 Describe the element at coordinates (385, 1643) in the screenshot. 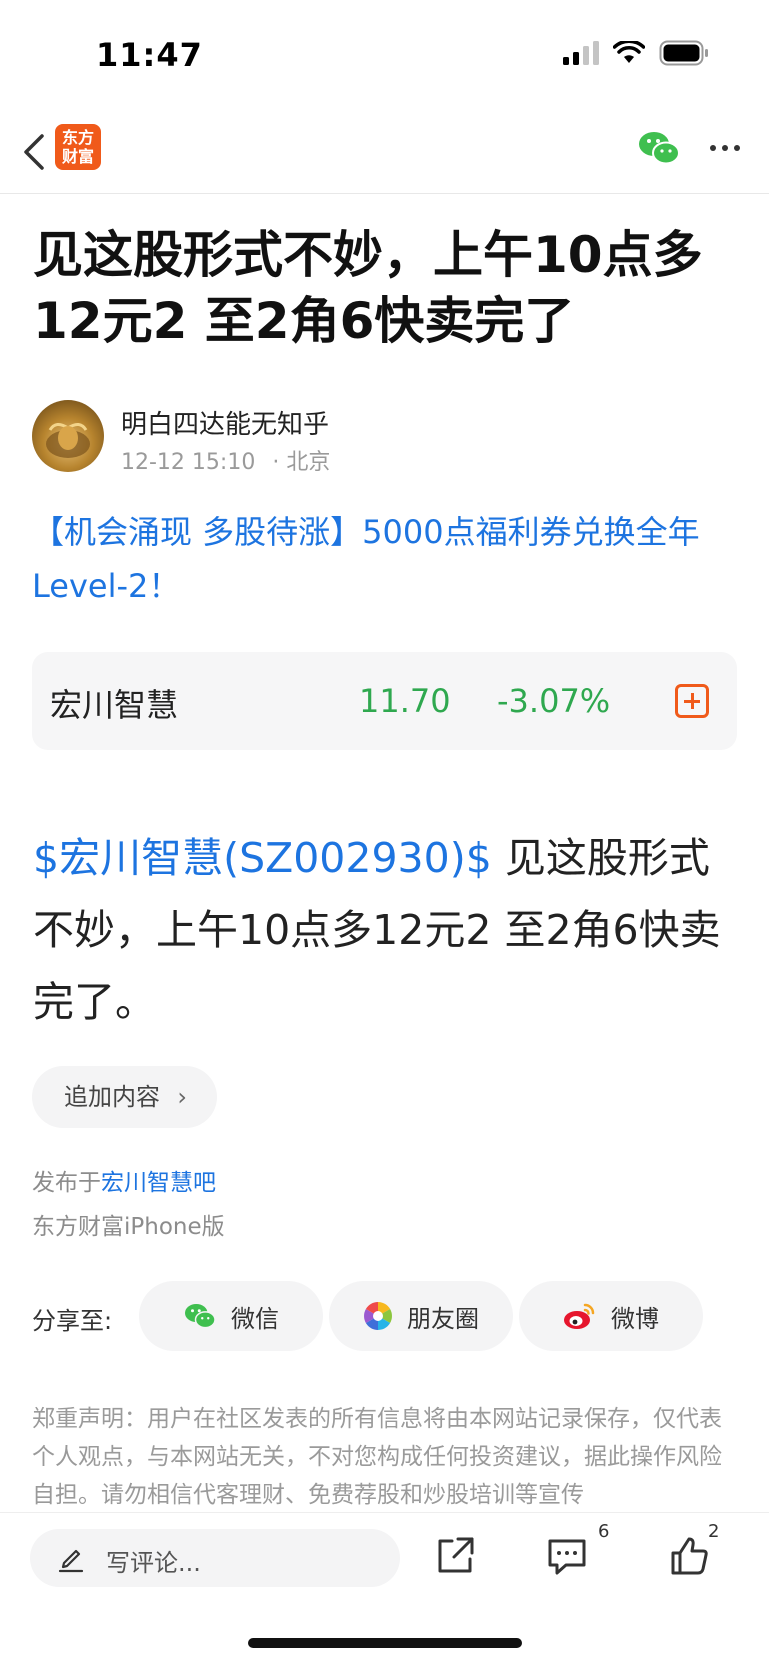

I see `home-indicator` at that location.